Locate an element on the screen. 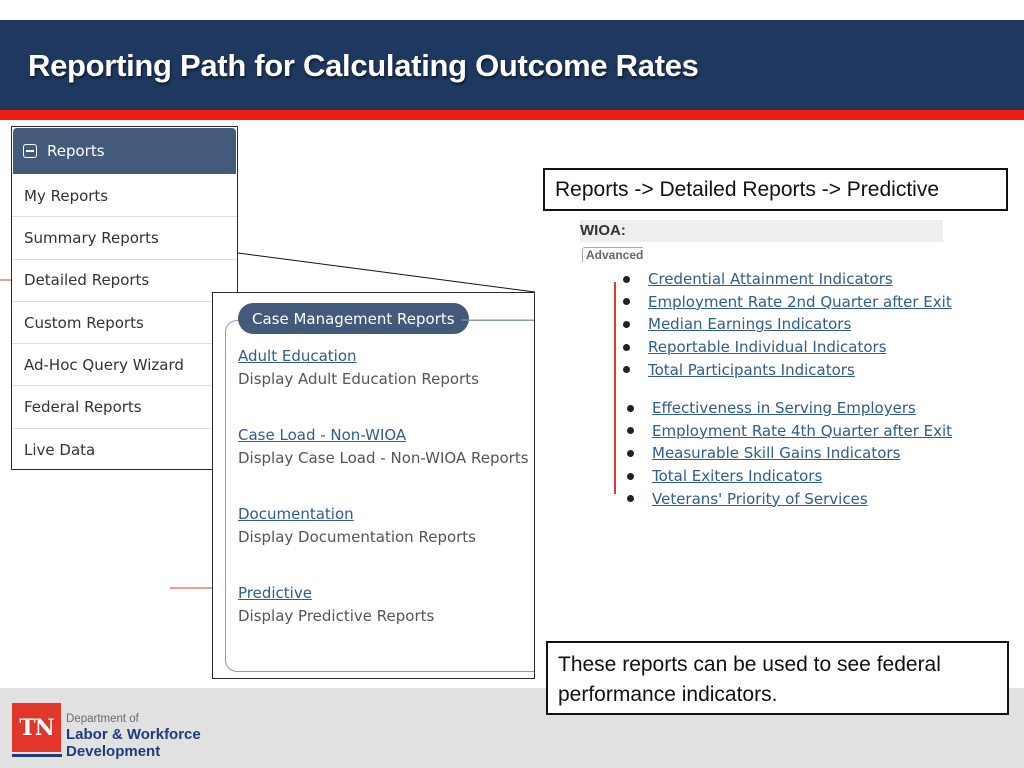 This screenshot has width=1024, height=768. menu-item-label: Federal Reports is located at coordinates (83, 407).